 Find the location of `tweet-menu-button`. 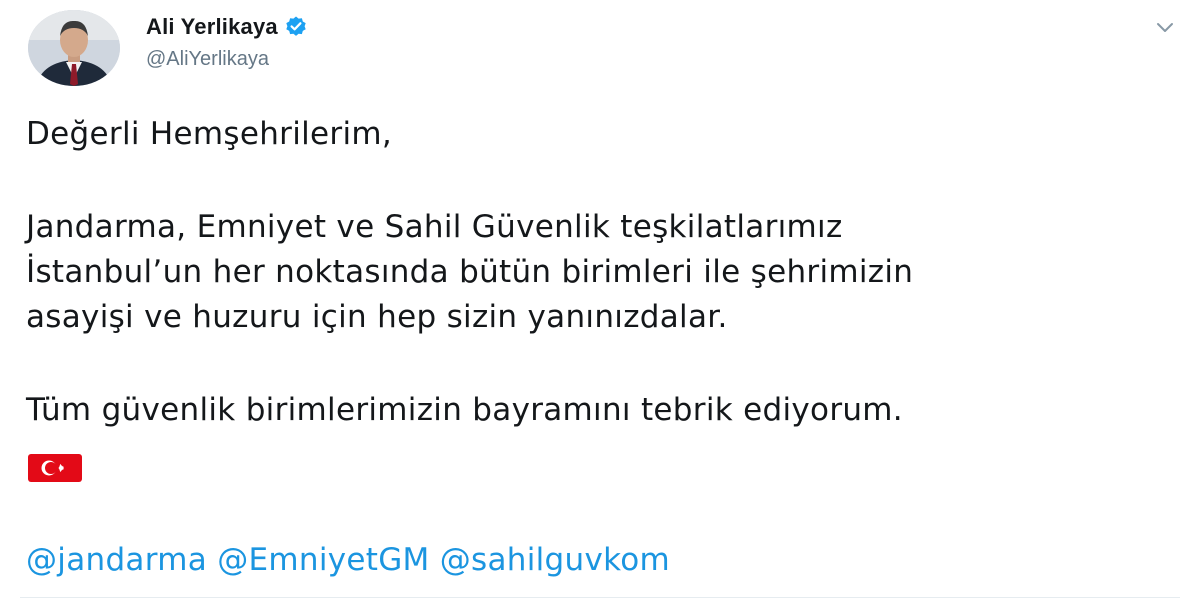

tweet-menu-button is located at coordinates (1165, 27).